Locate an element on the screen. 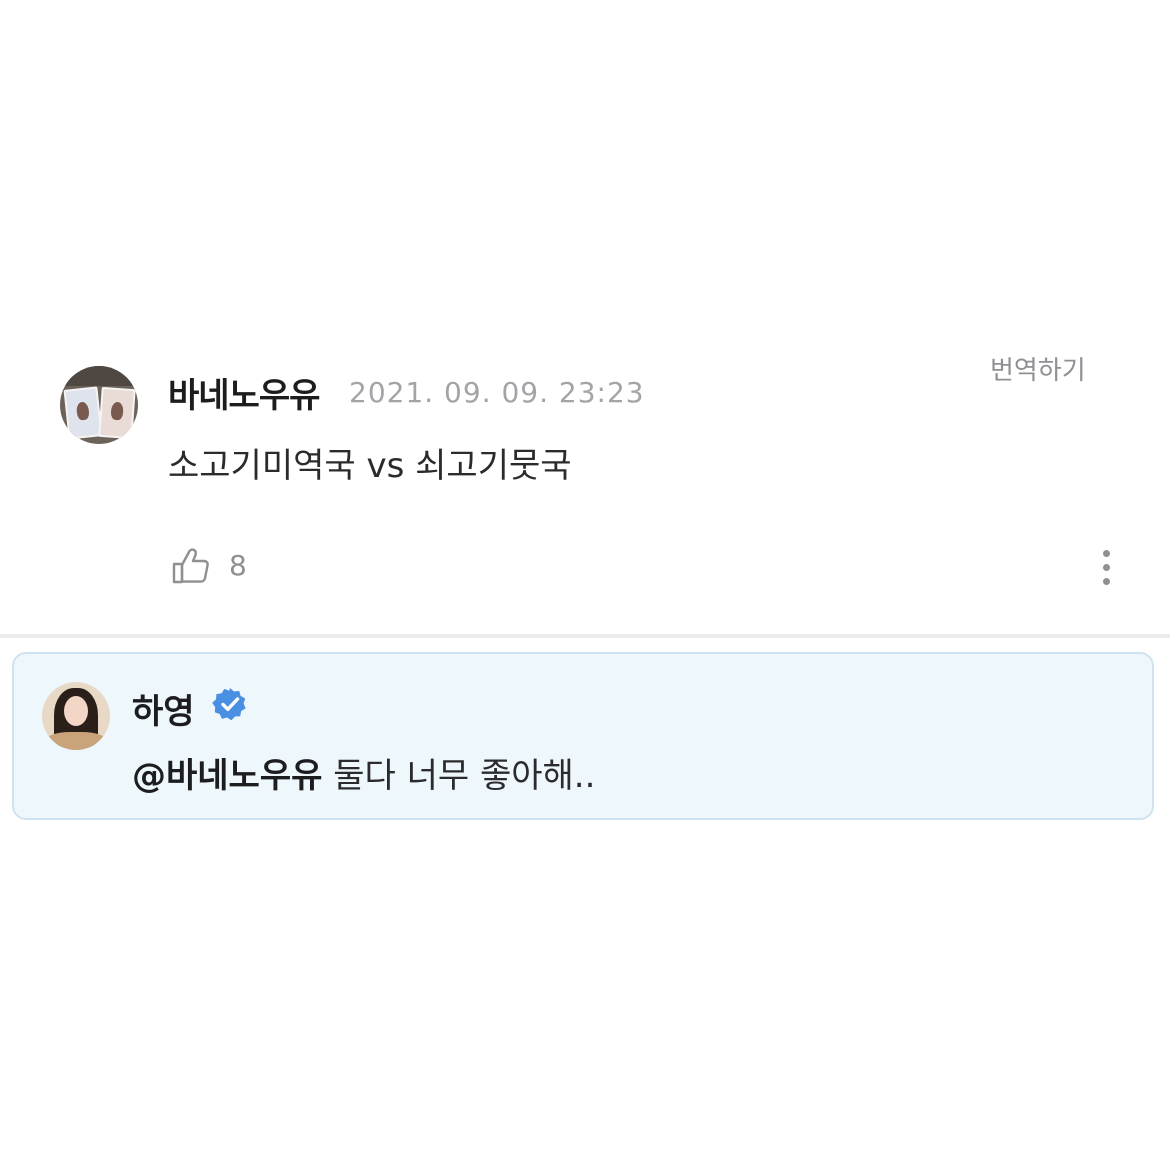 The image size is (1170, 1170). reply-text: @바네노우유 둘다 너무 좋아해.. is located at coordinates (363, 772).